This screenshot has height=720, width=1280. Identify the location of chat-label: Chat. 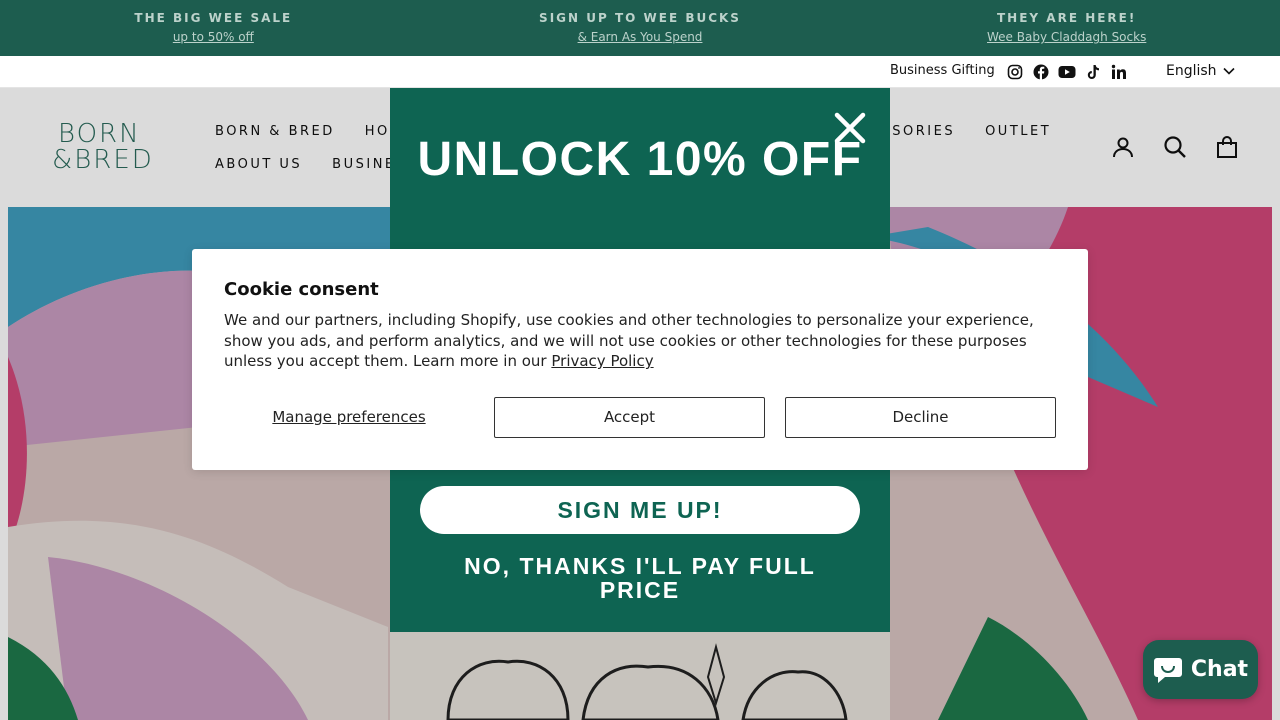
(1219, 669).